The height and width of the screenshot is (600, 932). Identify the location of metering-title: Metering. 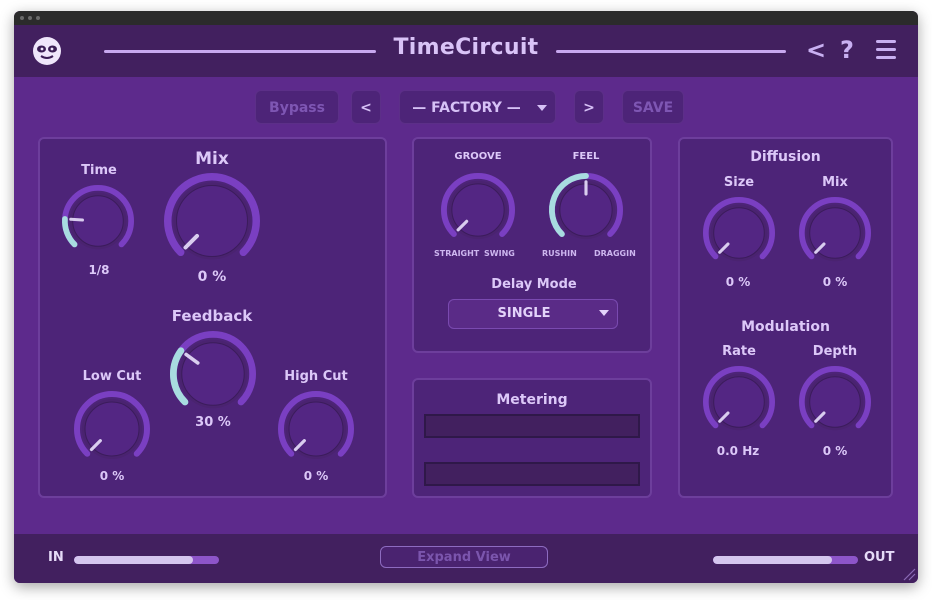
(532, 400).